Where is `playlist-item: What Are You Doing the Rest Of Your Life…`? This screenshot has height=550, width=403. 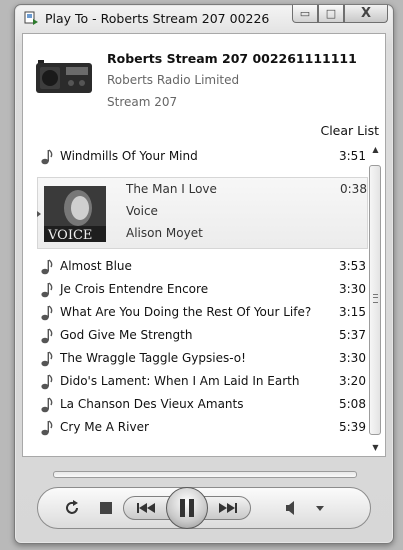 playlist-item: What Are You Doing the Rest Of Your Life… is located at coordinates (202, 312).